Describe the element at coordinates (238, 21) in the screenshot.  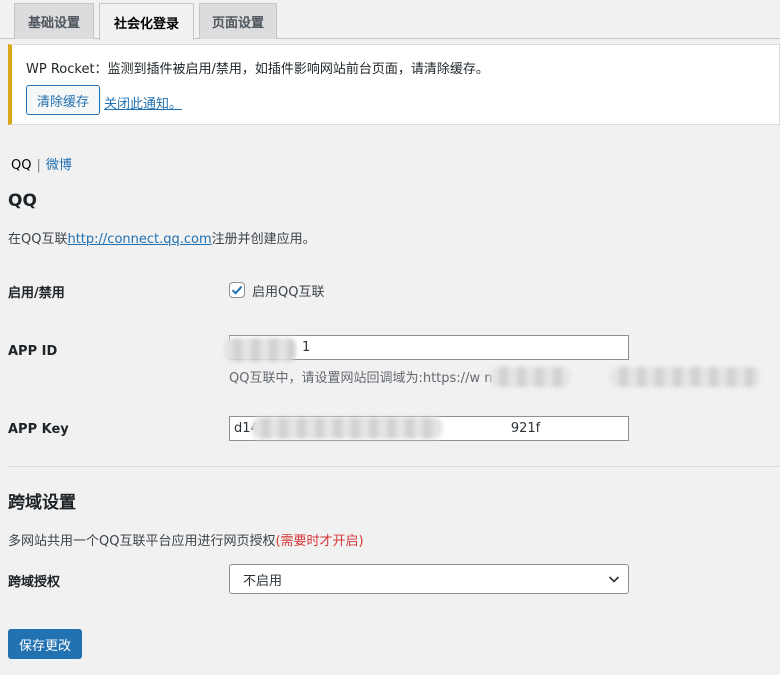
I see `tab-page-settings: 页面设置` at that location.